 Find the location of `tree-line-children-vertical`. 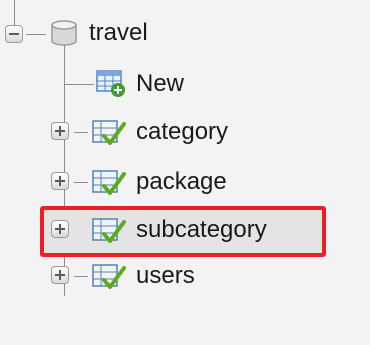

tree-line-children-vertical is located at coordinates (64, 64).